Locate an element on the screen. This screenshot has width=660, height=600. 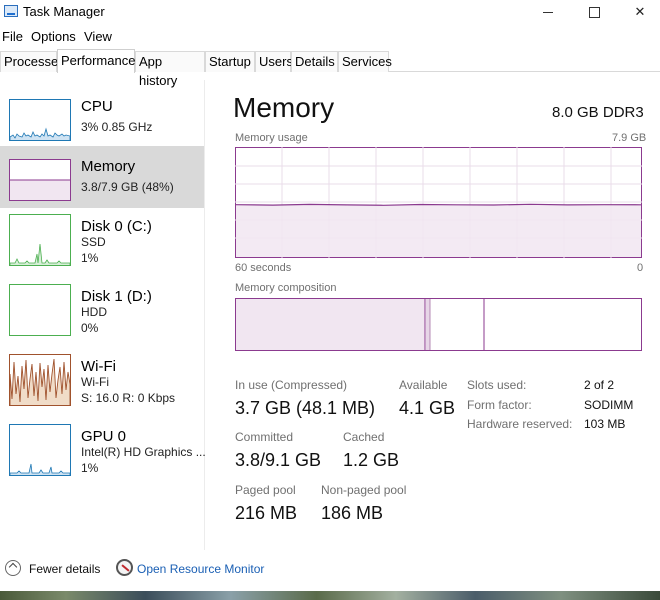
memory-spec: 8.0 GB DDR3 is located at coordinates (598, 112).